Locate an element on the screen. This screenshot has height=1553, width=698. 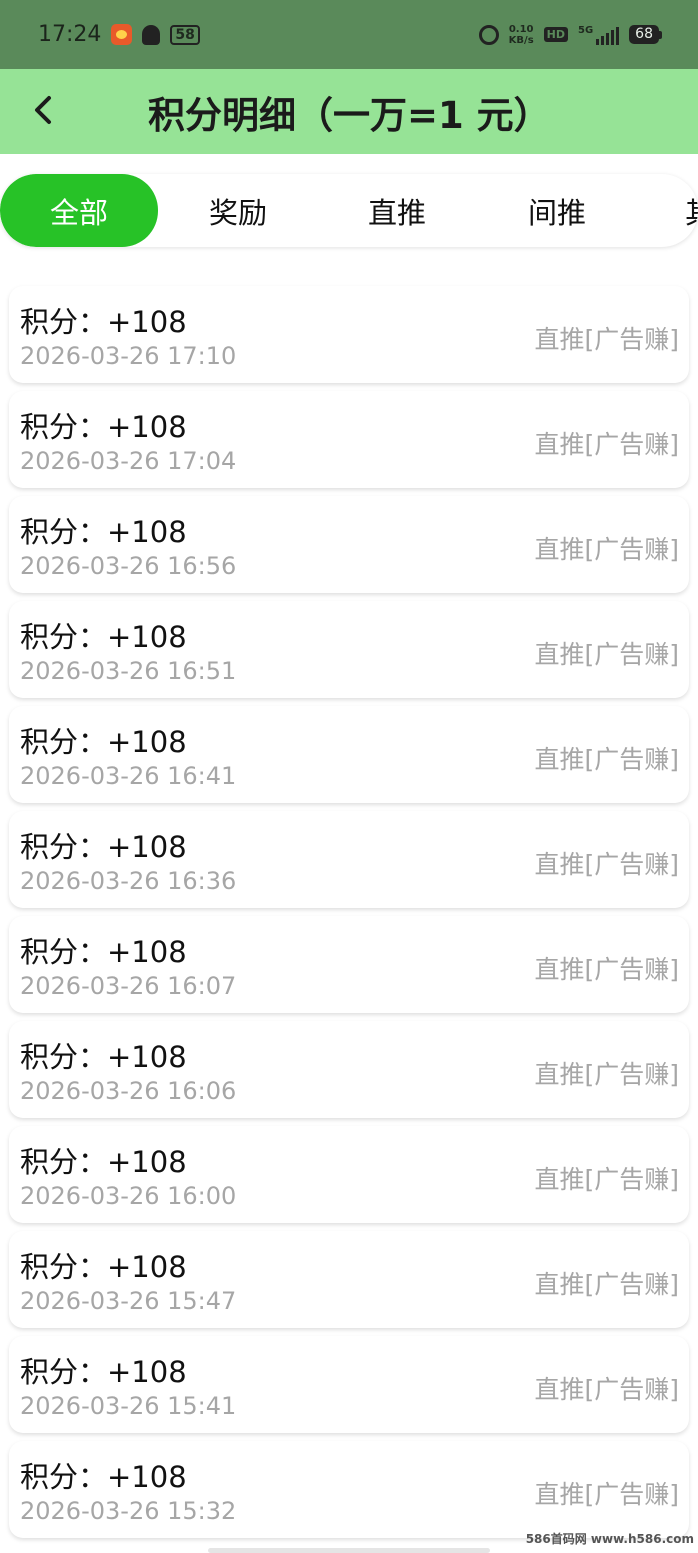
record-time: 2026-03-26 16:41 is located at coordinates (128, 776).